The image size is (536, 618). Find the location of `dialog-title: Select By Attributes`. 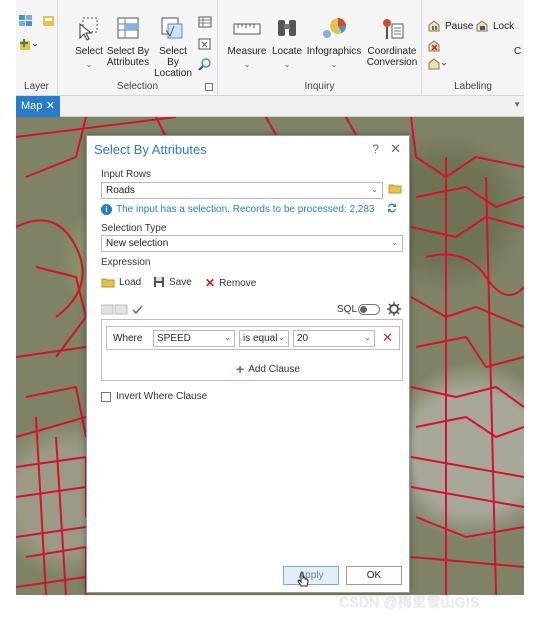

dialog-title: Select By Attributes is located at coordinates (150, 149).